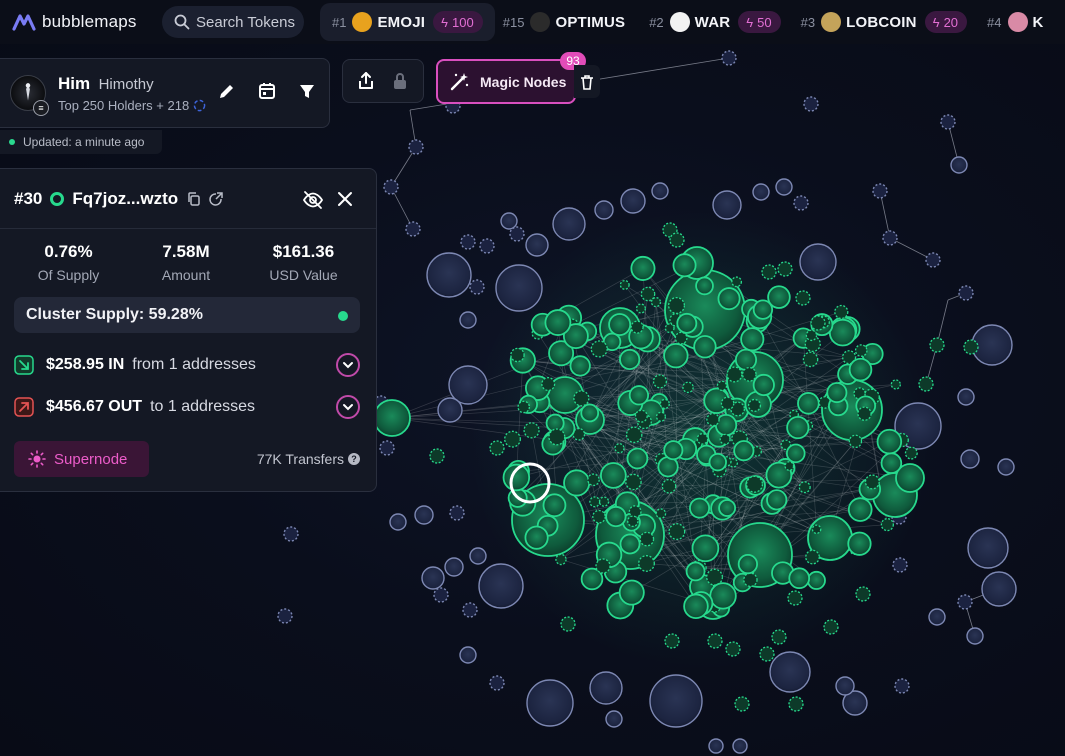 This screenshot has height=756, width=1065. What do you see at coordinates (568, 22) in the screenshot?
I see `ticker-item: #15 OPTIMUS` at bounding box center [568, 22].